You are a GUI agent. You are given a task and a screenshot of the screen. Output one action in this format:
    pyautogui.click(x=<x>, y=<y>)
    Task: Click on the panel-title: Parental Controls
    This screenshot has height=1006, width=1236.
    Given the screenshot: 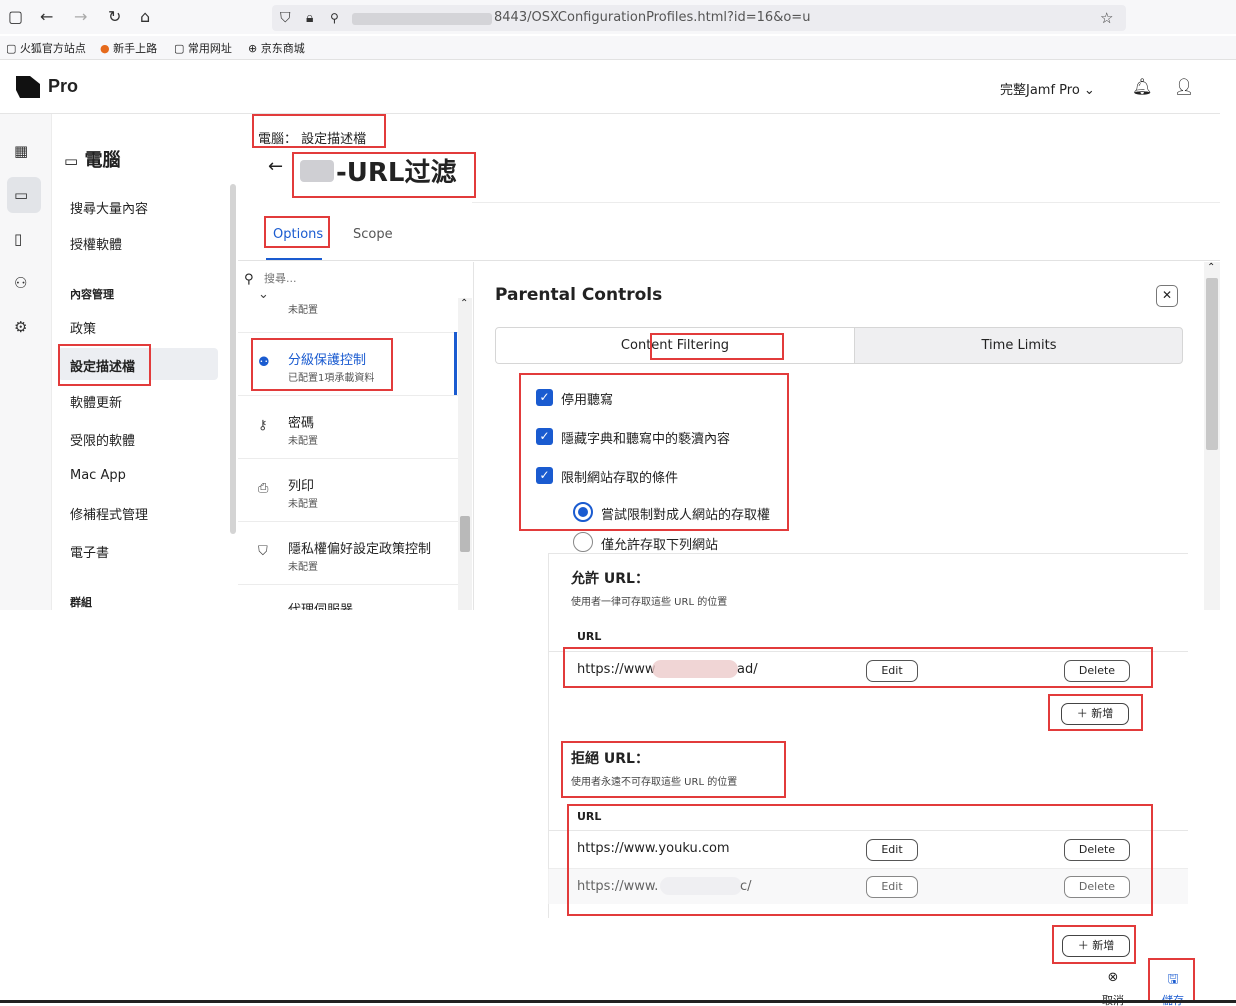 What is the action you would take?
    pyautogui.click(x=579, y=295)
    